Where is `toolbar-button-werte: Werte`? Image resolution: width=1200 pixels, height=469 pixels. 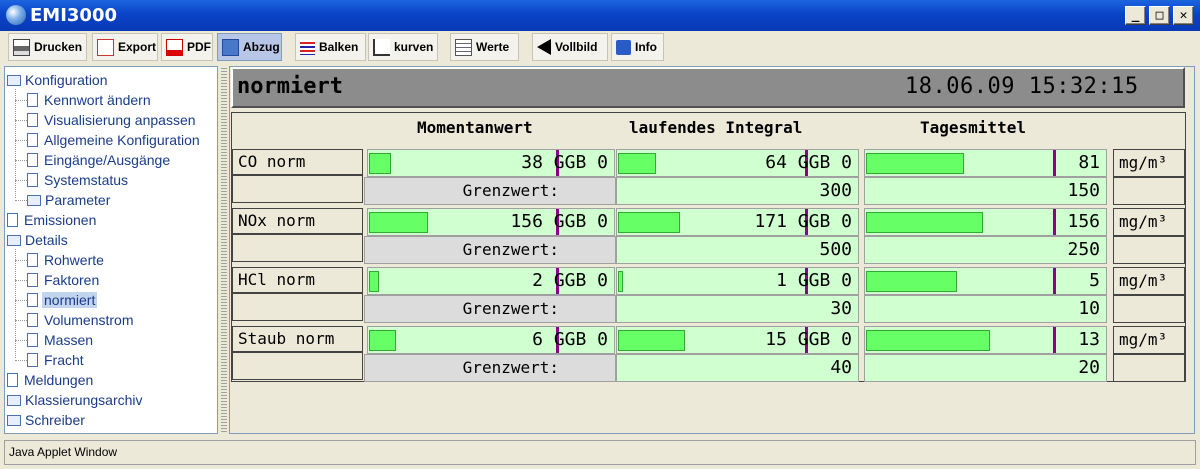
toolbar-button-werte: Werte is located at coordinates (484, 47).